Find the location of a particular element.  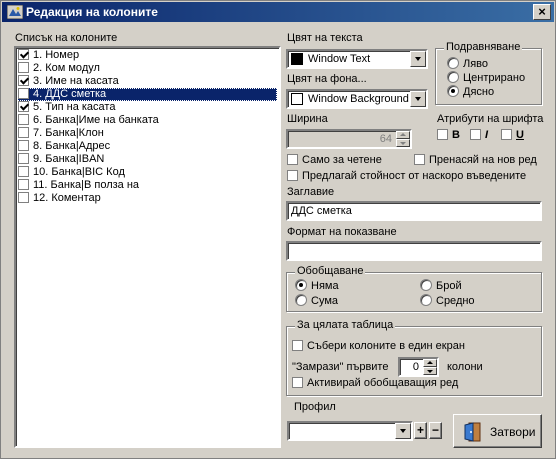

list-item: 1. Номер is located at coordinates (147, 55).